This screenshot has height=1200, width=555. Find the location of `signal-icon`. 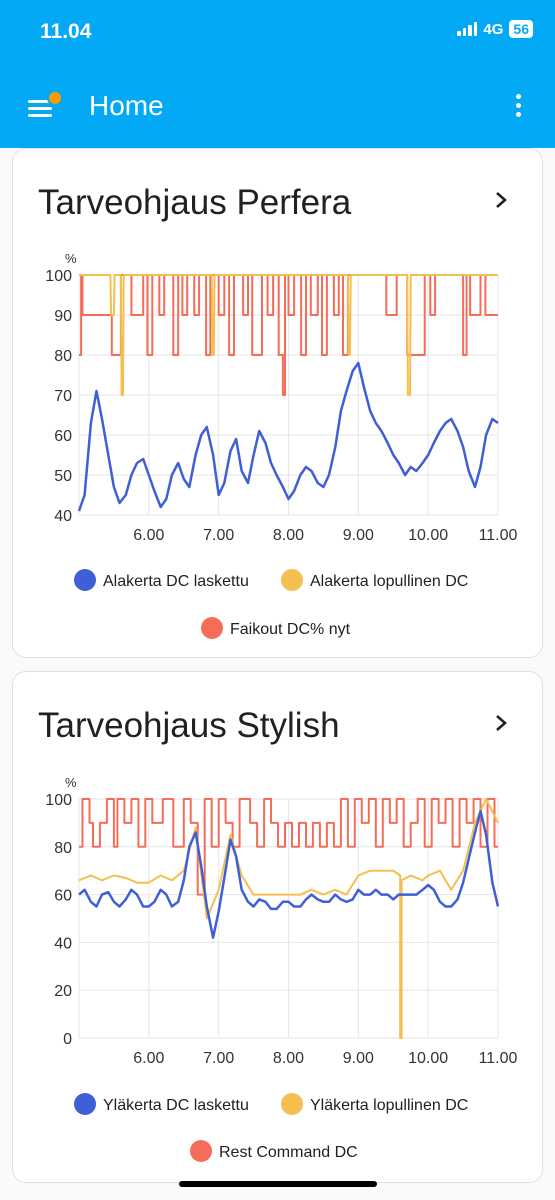

signal-icon is located at coordinates (467, 29).